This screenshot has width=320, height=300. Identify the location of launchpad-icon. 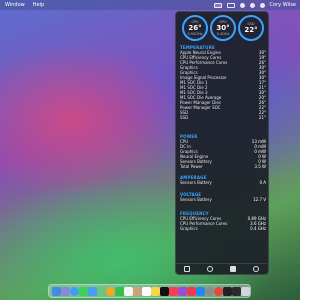
(65, 291).